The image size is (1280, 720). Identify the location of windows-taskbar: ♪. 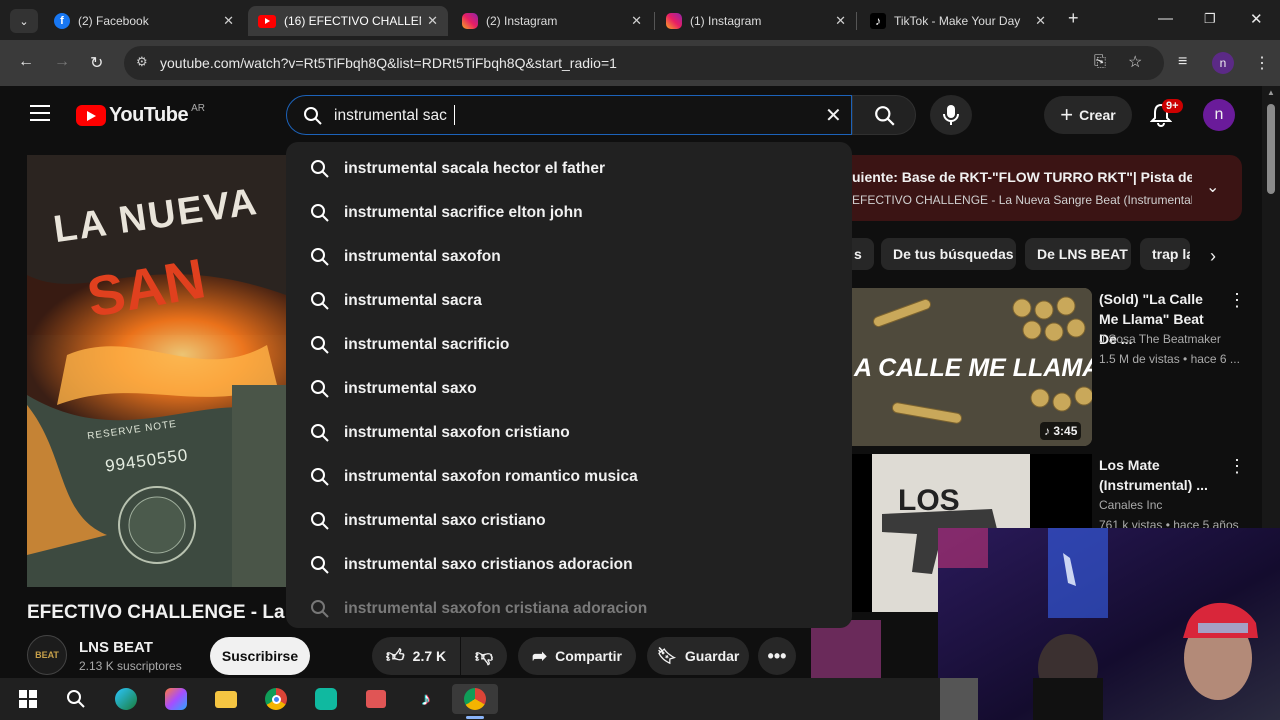
(470, 699).